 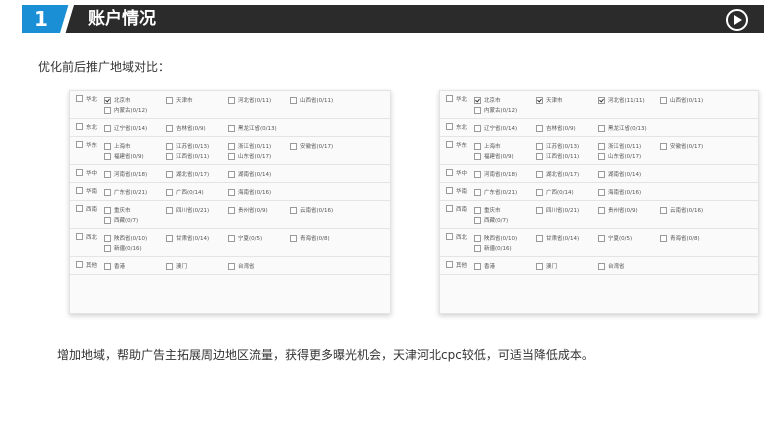 What do you see at coordinates (197, 174) in the screenshot?
I see `province-checkbox: 湖北省(0/17)` at bounding box center [197, 174].